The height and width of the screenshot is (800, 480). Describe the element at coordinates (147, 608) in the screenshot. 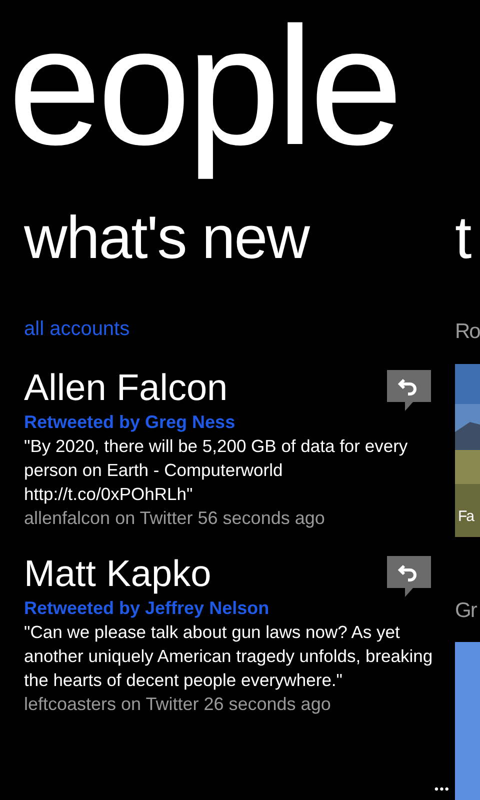

I see `retweet-label: Retweeted by Jeffrey Nelson` at that location.